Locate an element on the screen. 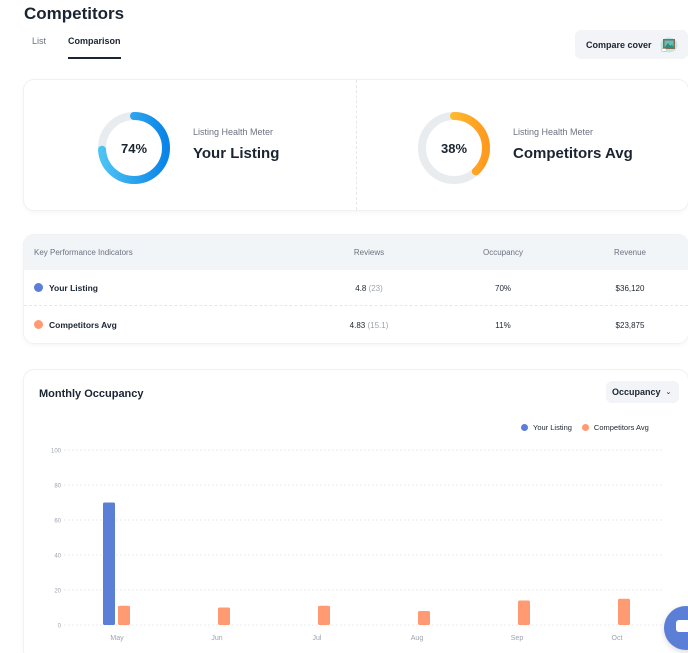 This screenshot has height=653, width=688. picture-frame-icon is located at coordinates (669, 44).